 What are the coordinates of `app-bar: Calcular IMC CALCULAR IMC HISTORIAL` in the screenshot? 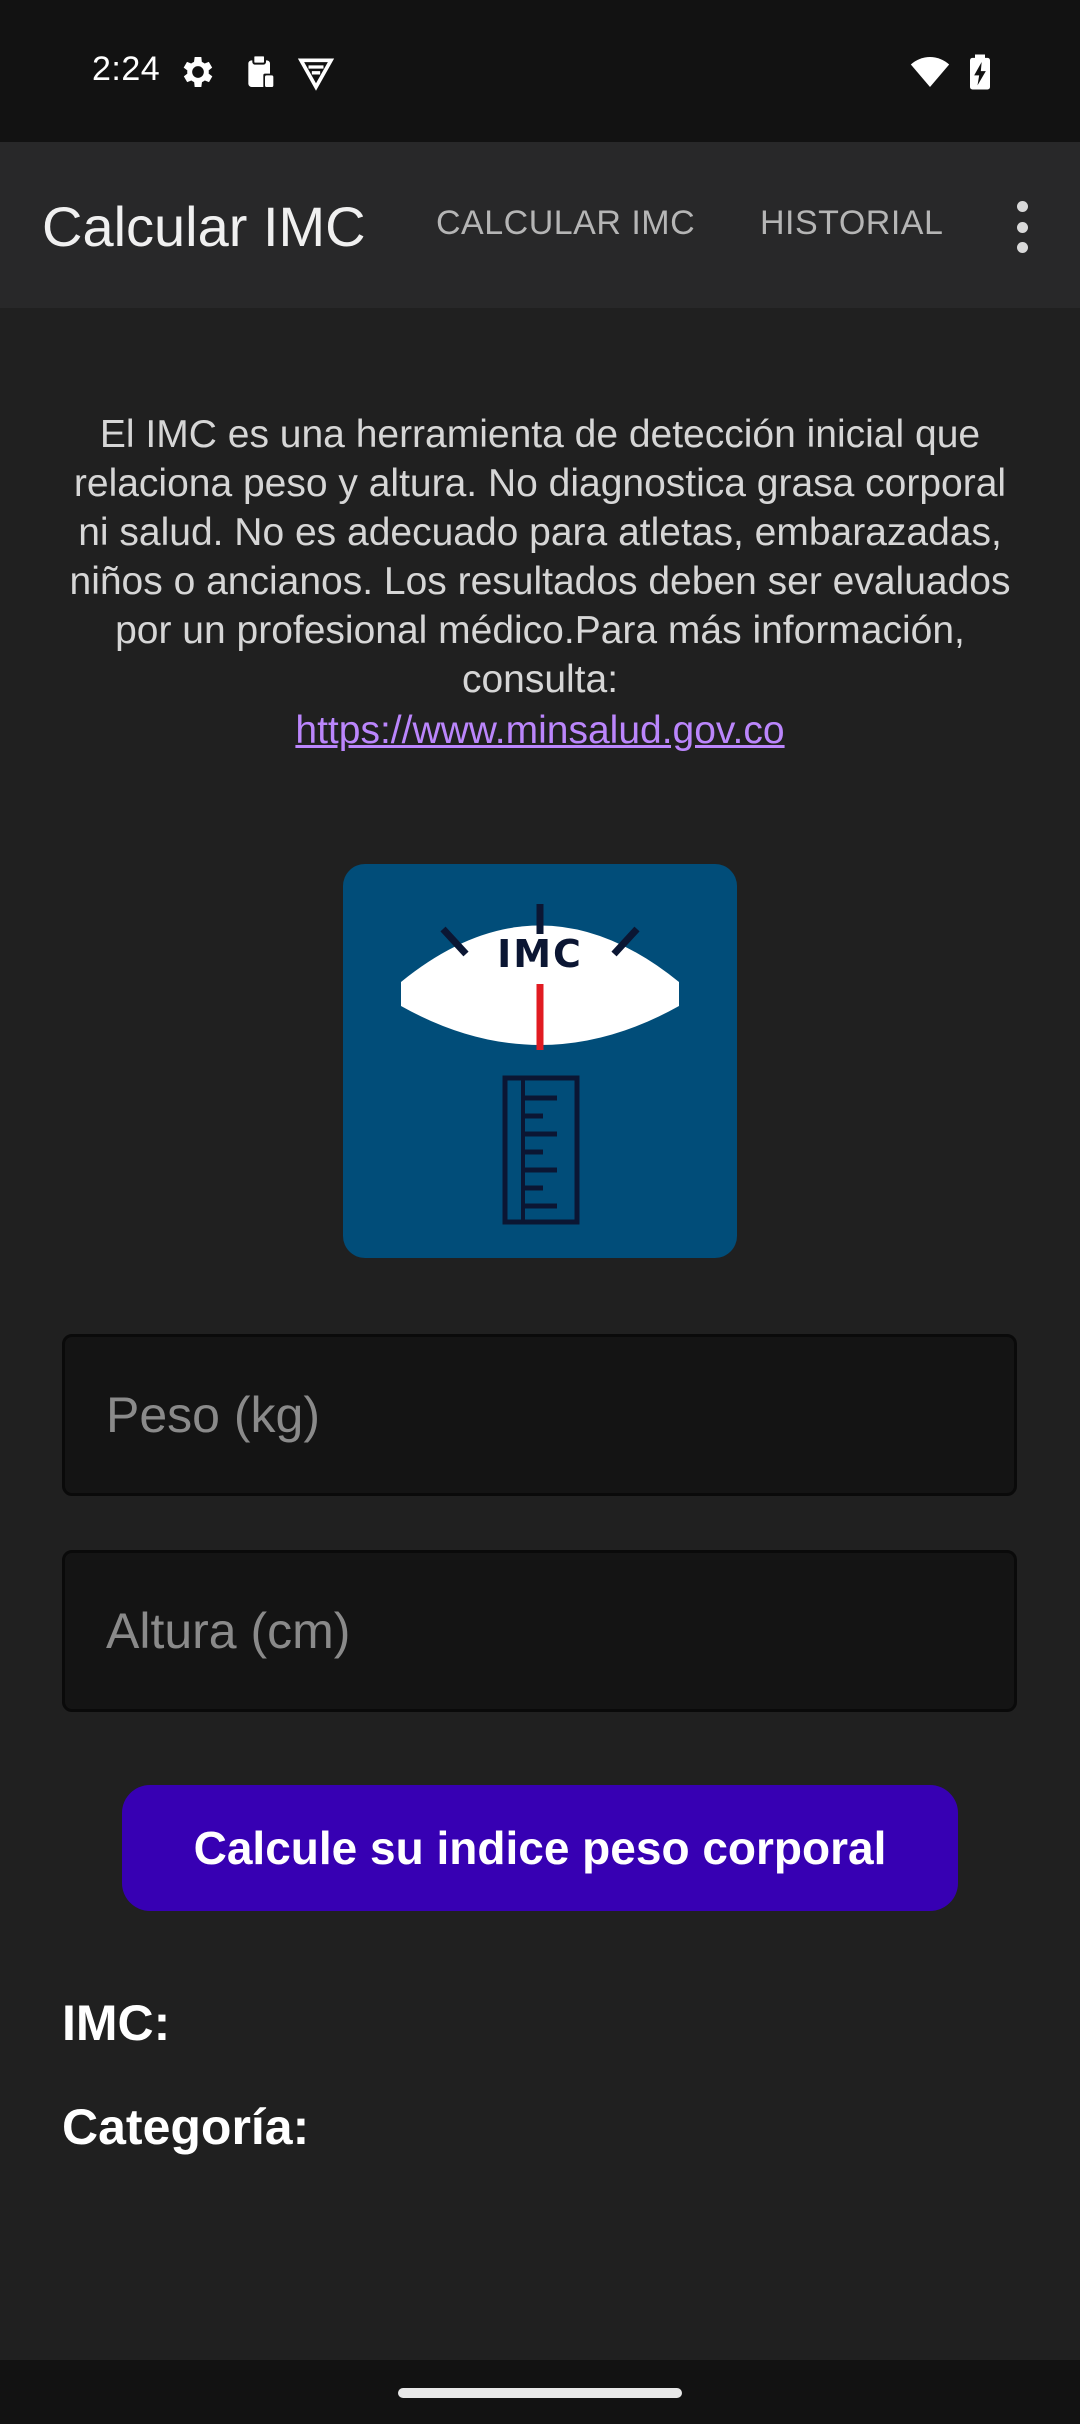 It's located at (540, 225).